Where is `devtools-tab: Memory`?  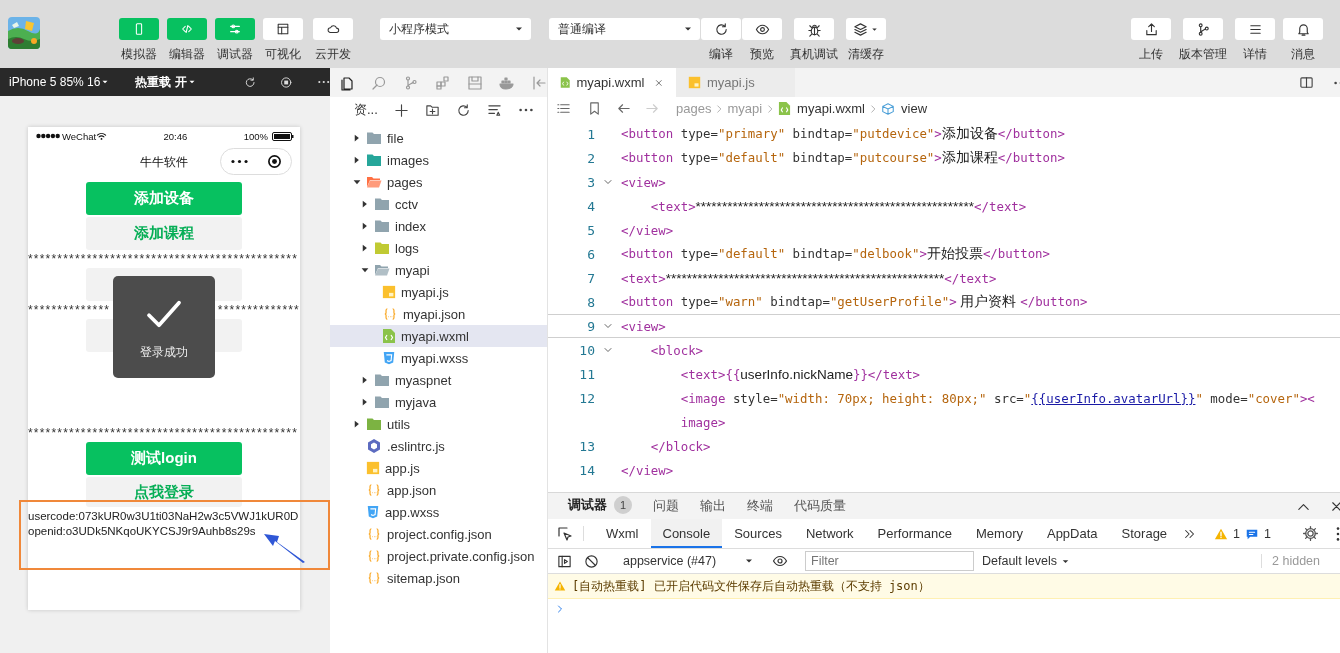 devtools-tab: Memory is located at coordinates (999, 533).